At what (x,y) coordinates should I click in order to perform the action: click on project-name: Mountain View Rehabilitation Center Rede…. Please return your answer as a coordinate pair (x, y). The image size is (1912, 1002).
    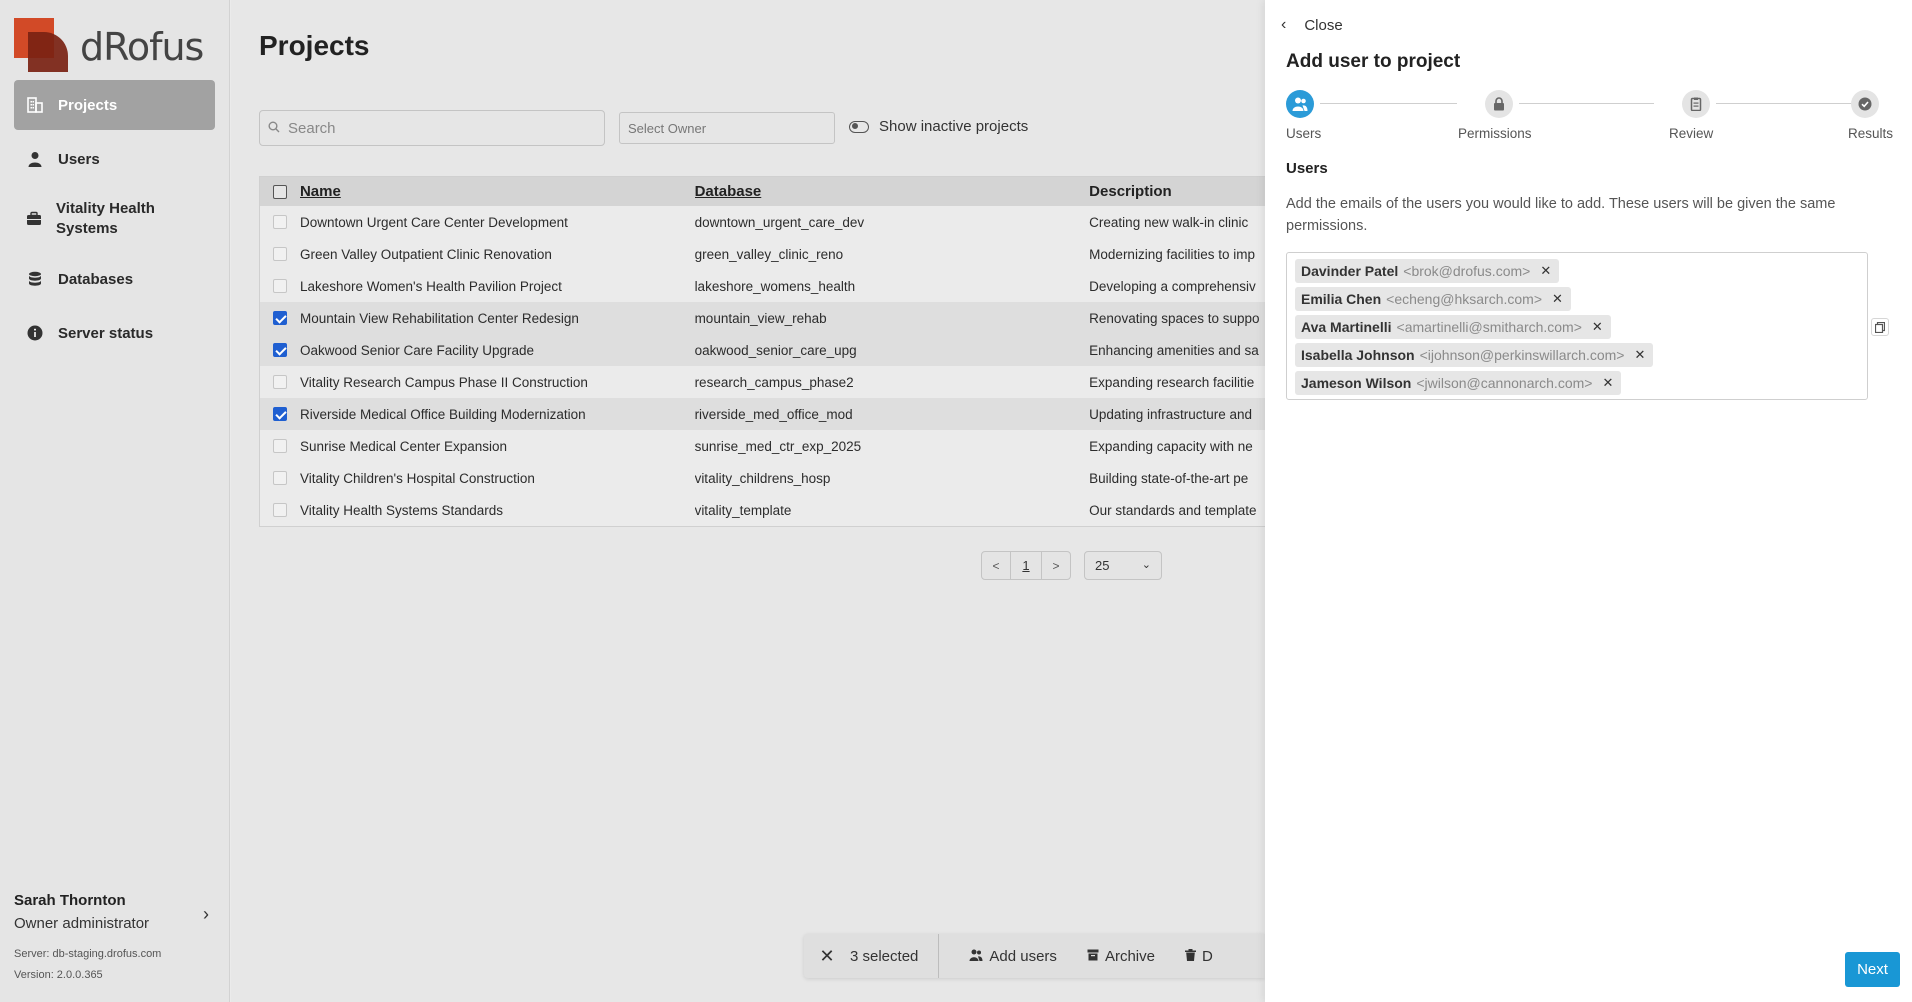
    Looking at the image, I should click on (497, 318).